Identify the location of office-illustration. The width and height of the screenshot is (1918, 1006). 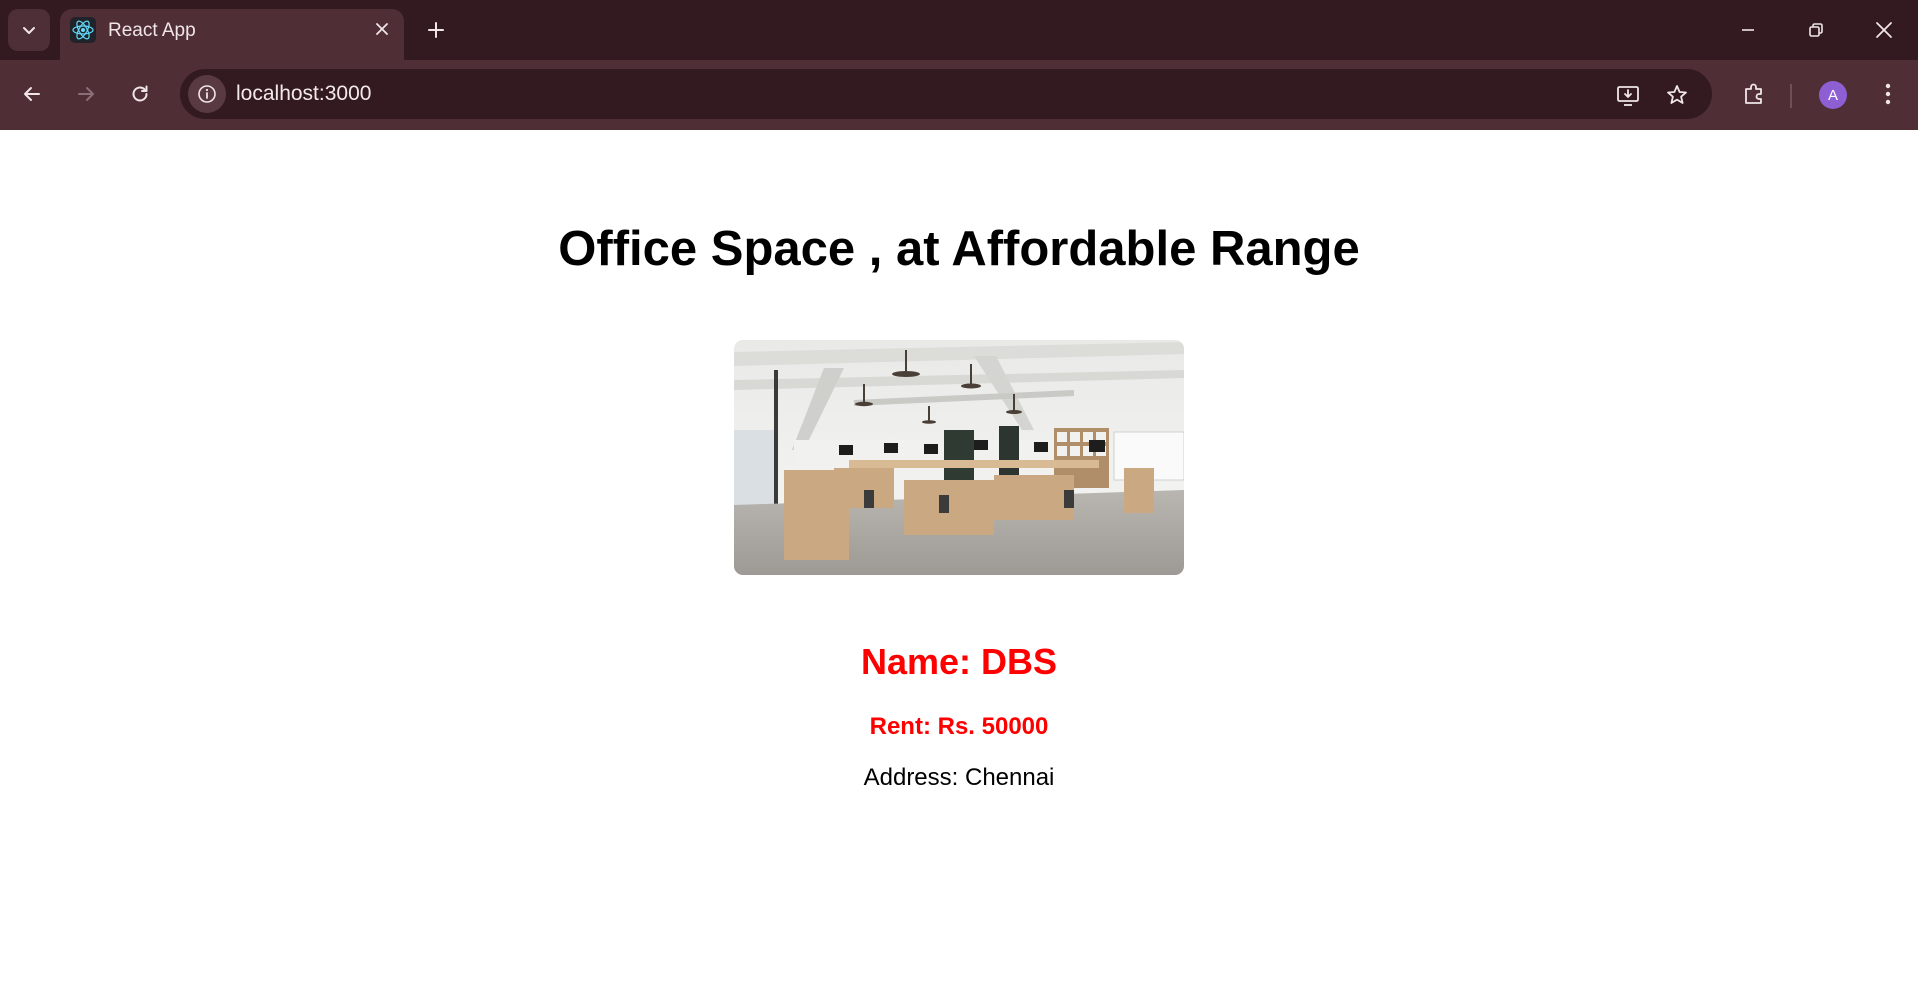
(959, 457).